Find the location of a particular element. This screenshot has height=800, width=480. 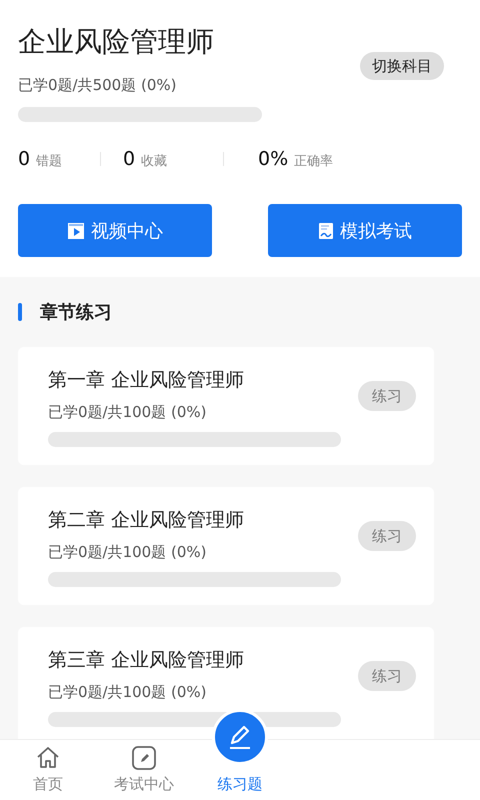

page-title: 企业风险管理师 is located at coordinates (116, 42).